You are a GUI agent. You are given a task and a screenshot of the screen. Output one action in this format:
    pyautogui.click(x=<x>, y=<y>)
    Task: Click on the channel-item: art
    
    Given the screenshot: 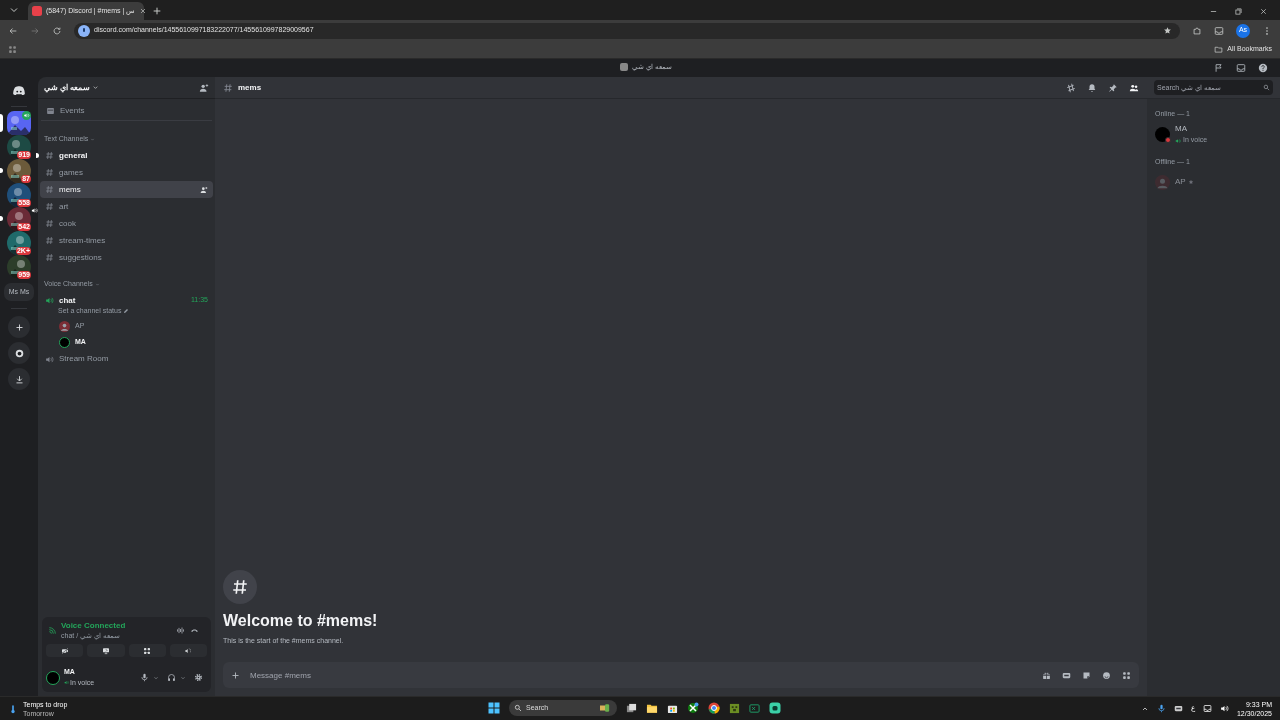 What is the action you would take?
    pyautogui.click(x=126, y=206)
    